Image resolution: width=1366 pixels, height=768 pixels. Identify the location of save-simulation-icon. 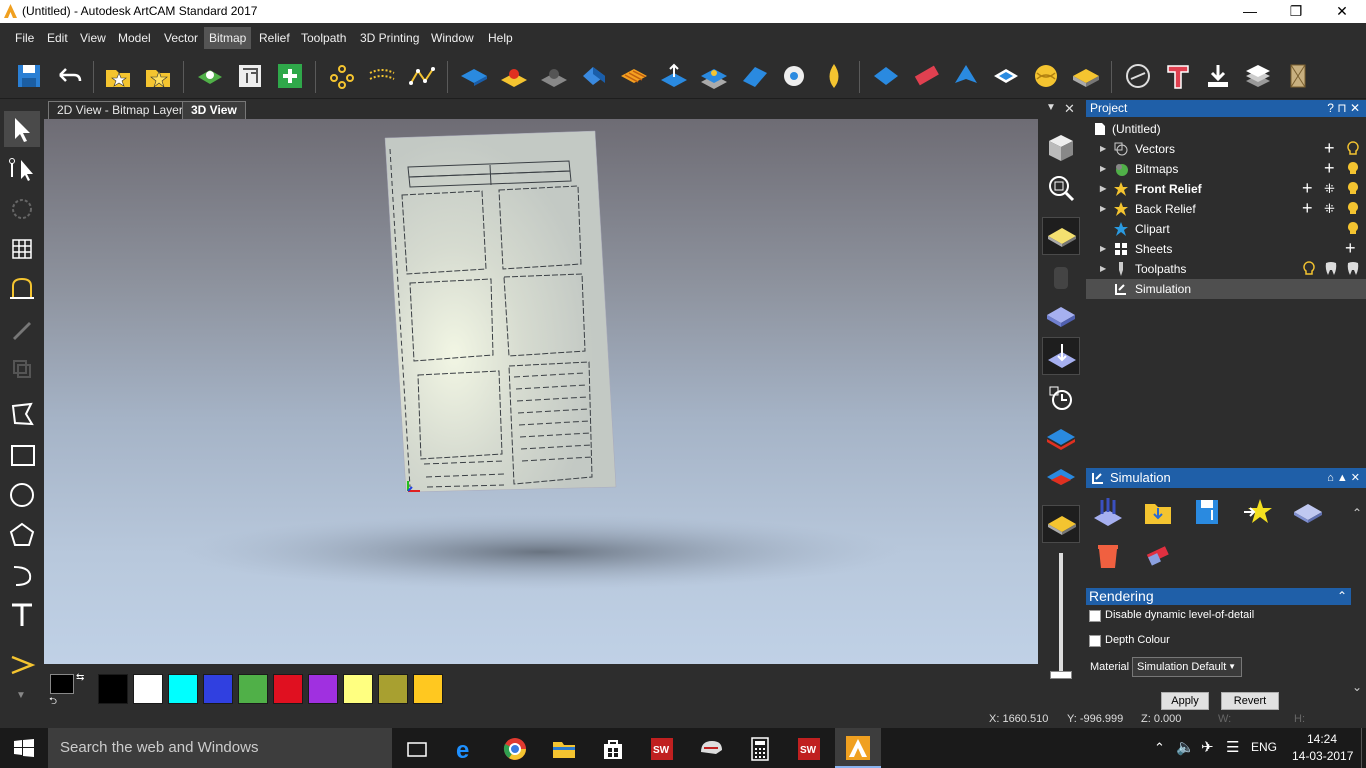
(1208, 512).